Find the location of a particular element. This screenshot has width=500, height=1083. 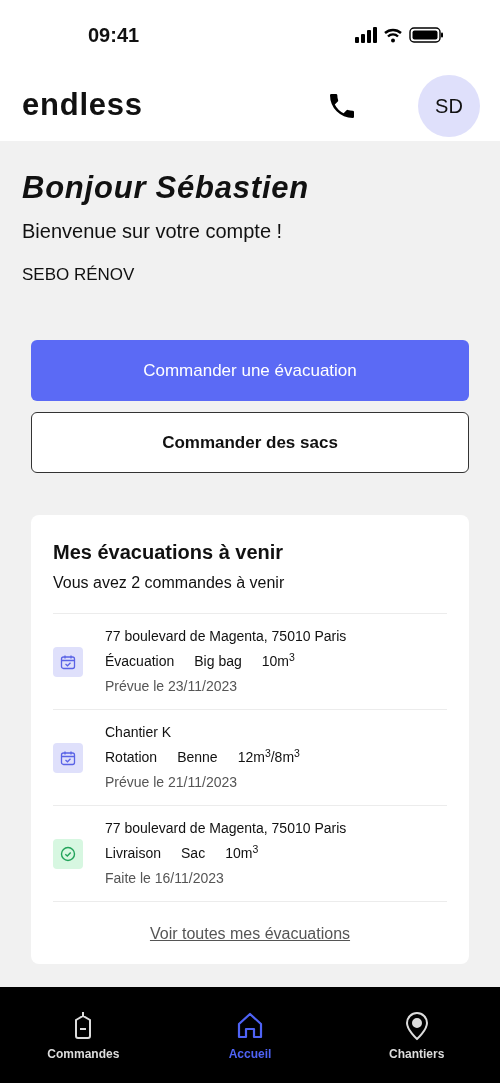

order-button: Commander des sacs is located at coordinates (250, 443).